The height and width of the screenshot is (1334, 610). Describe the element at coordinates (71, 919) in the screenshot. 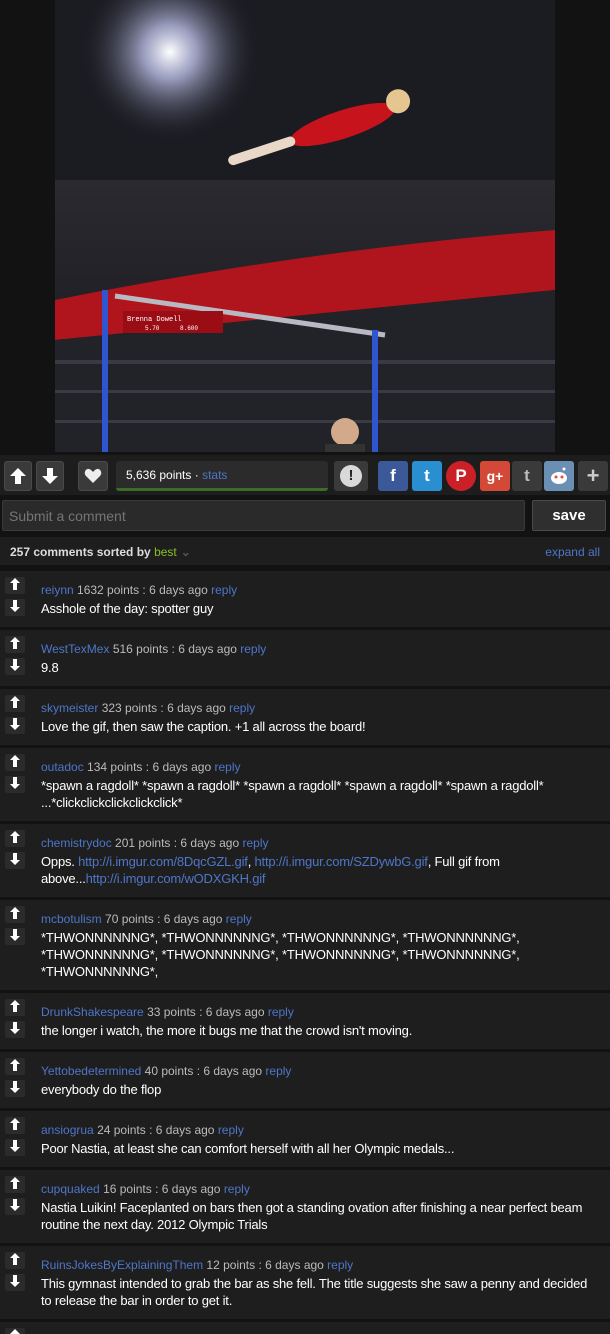

I see `comment-author: mcbotulism` at that location.